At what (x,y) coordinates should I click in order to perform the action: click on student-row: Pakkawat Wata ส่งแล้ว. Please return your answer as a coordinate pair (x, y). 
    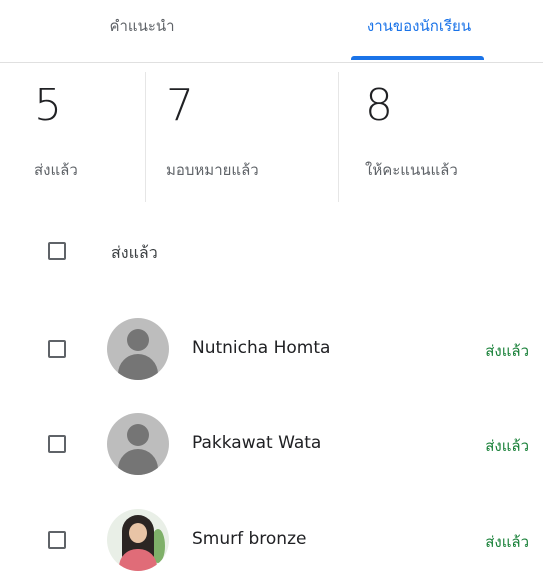
    Looking at the image, I should click on (271, 444).